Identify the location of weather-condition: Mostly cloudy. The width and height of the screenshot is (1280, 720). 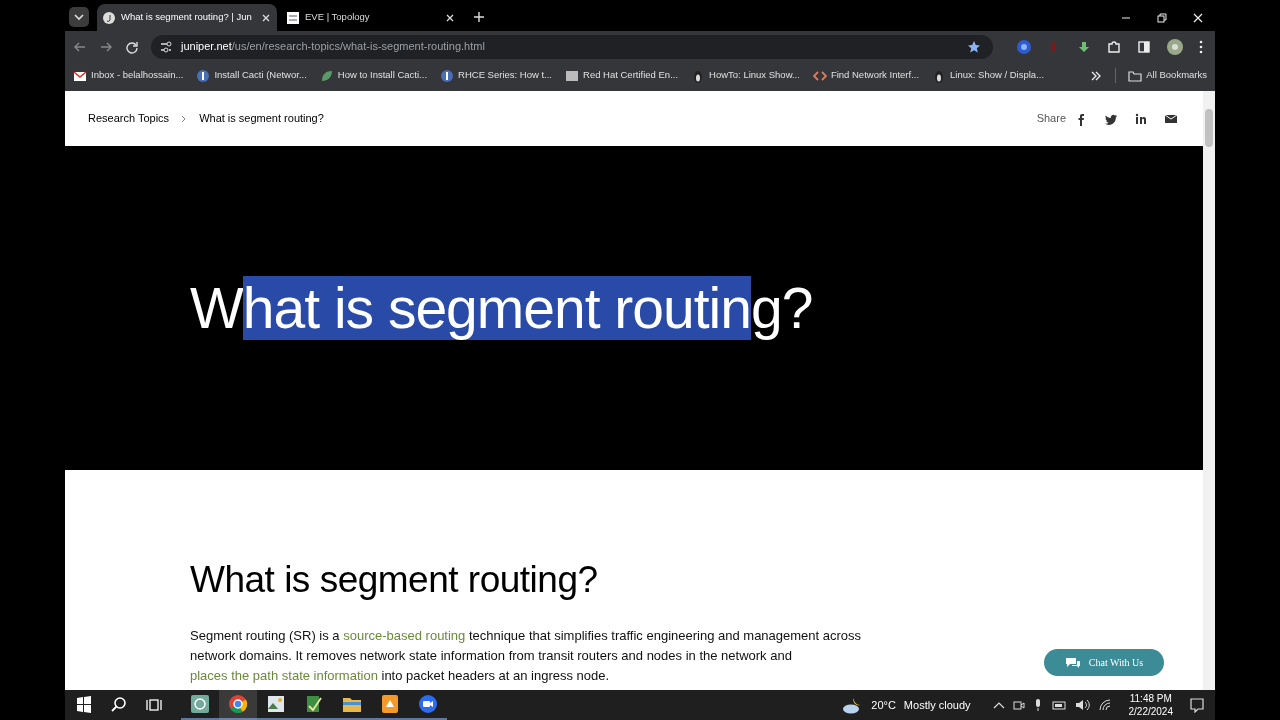
(937, 705).